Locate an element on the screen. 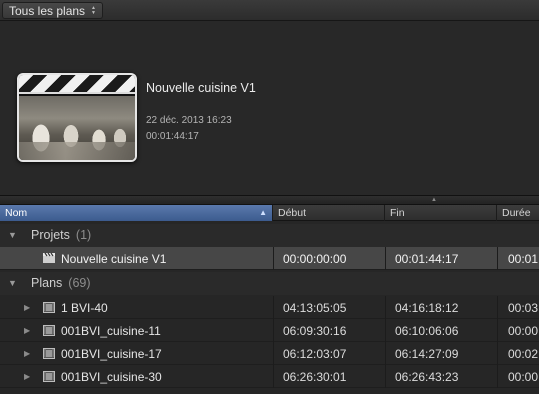 The height and width of the screenshot is (394, 539). clip-row-start: 06:09:30:16 is located at coordinates (315, 331).